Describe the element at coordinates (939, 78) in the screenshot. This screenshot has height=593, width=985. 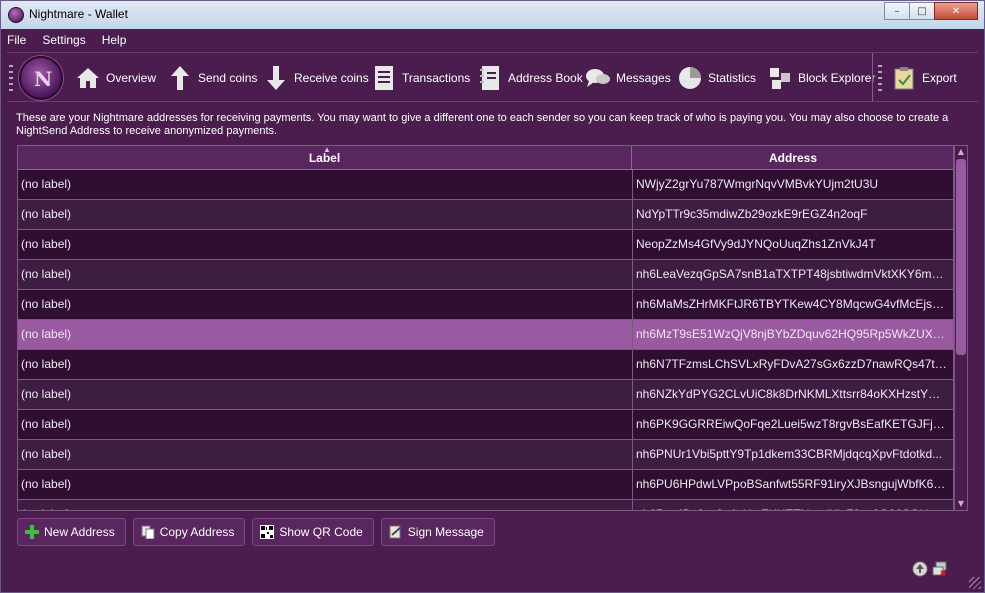
I see `toolbar-export-label: Export` at that location.